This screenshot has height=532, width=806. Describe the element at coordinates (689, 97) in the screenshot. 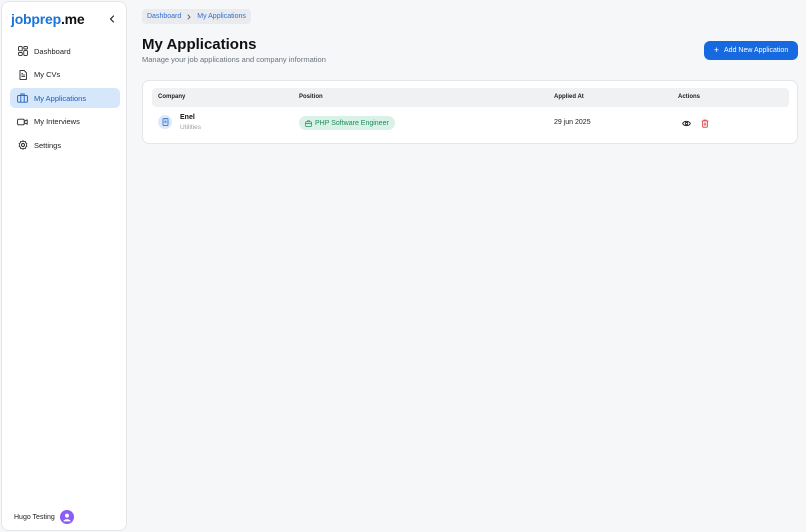

I see `column-header-actions: Actions` at that location.